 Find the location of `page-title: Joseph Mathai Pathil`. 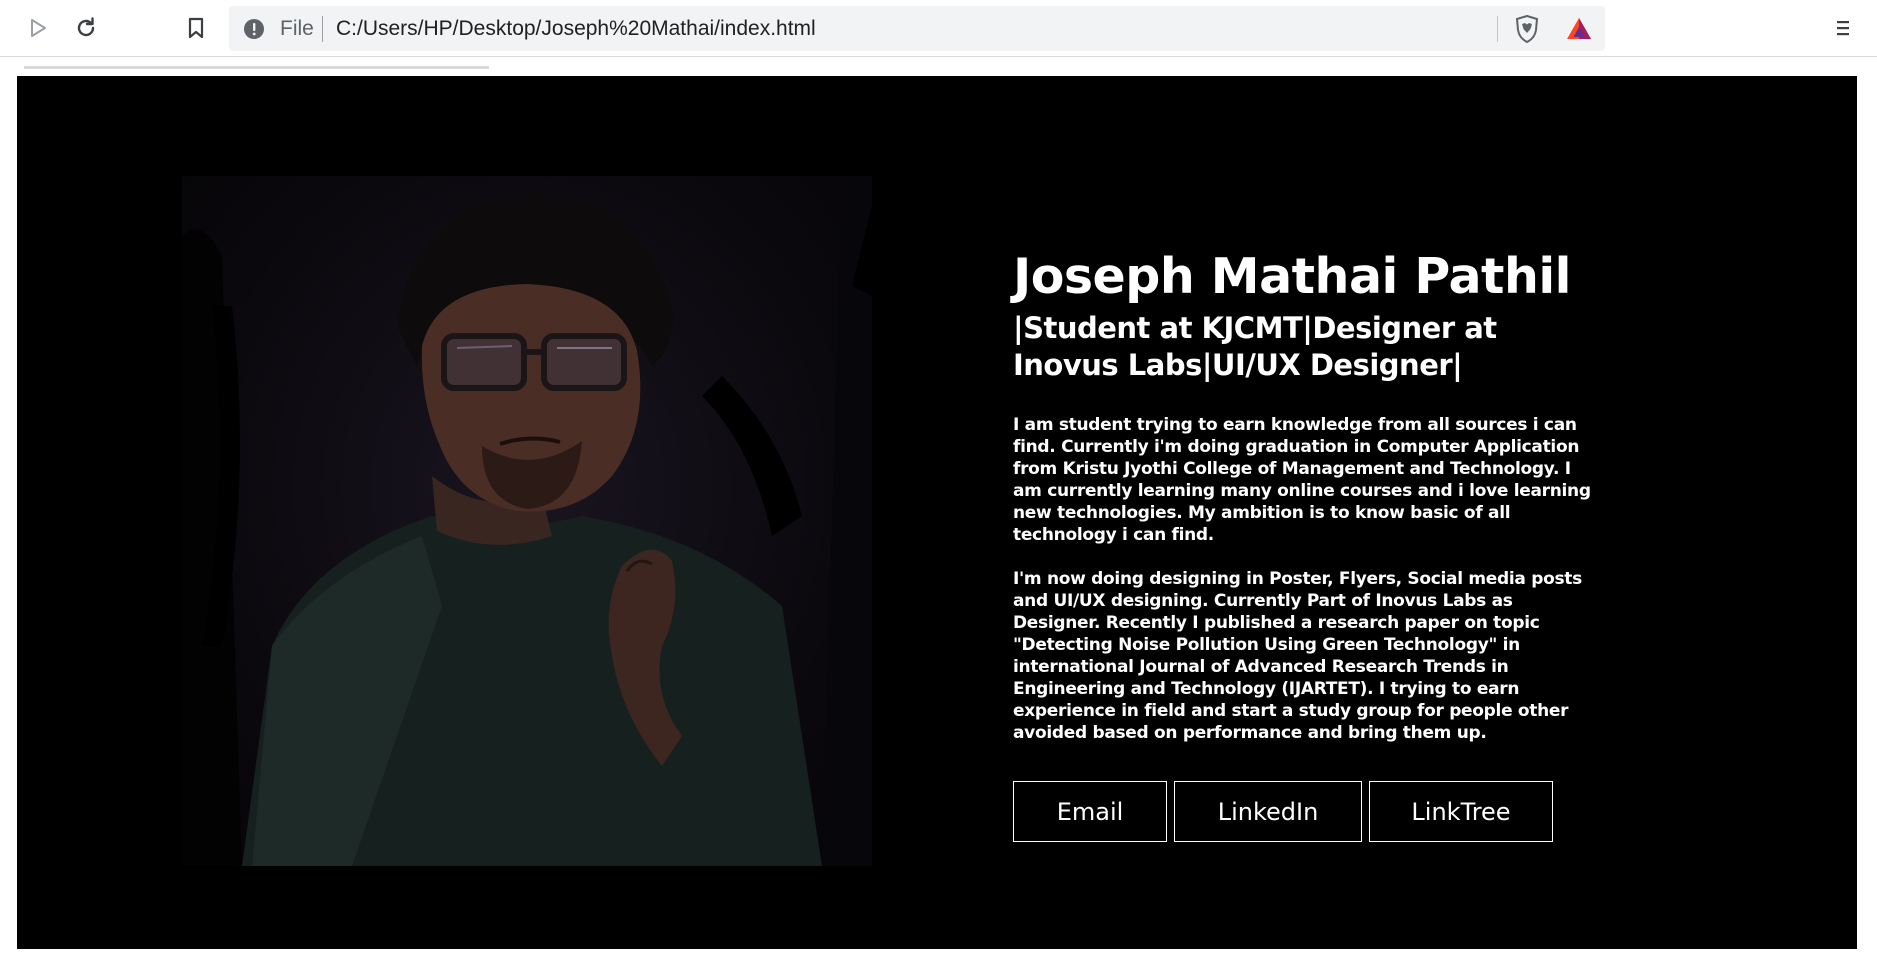

page-title: Joseph Mathai Pathil is located at coordinates (1292, 276).